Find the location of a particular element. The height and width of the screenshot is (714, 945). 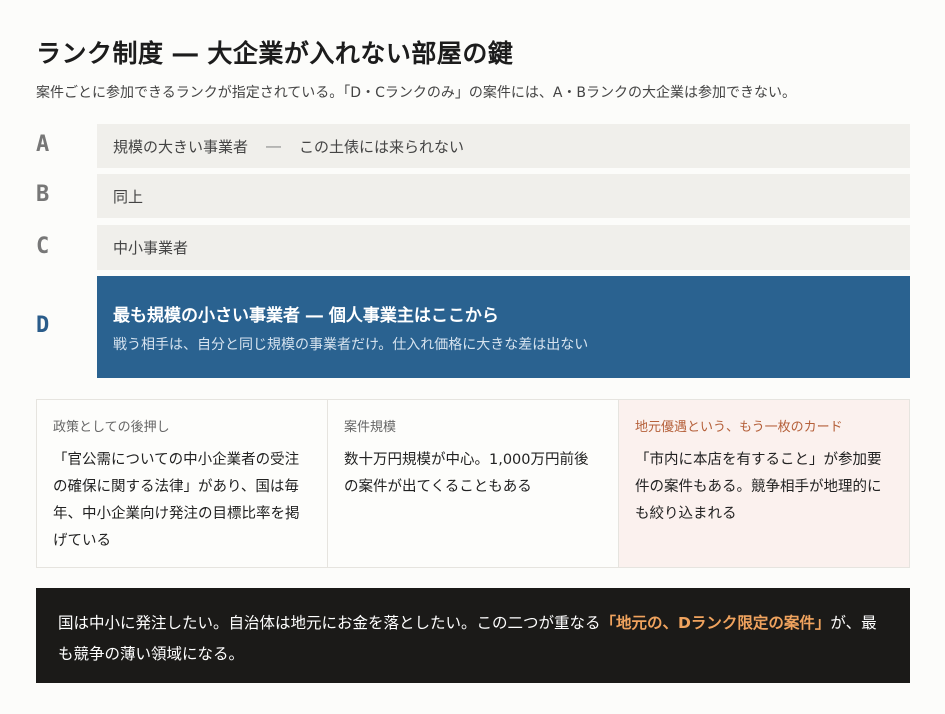

rank-letter: C is located at coordinates (43, 246).